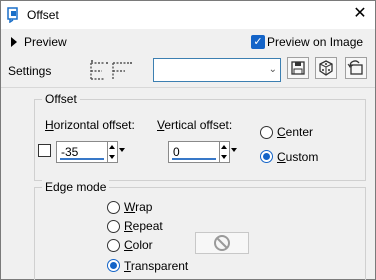 The height and width of the screenshot is (280, 376). I want to click on wrap-radio, so click(113, 207).